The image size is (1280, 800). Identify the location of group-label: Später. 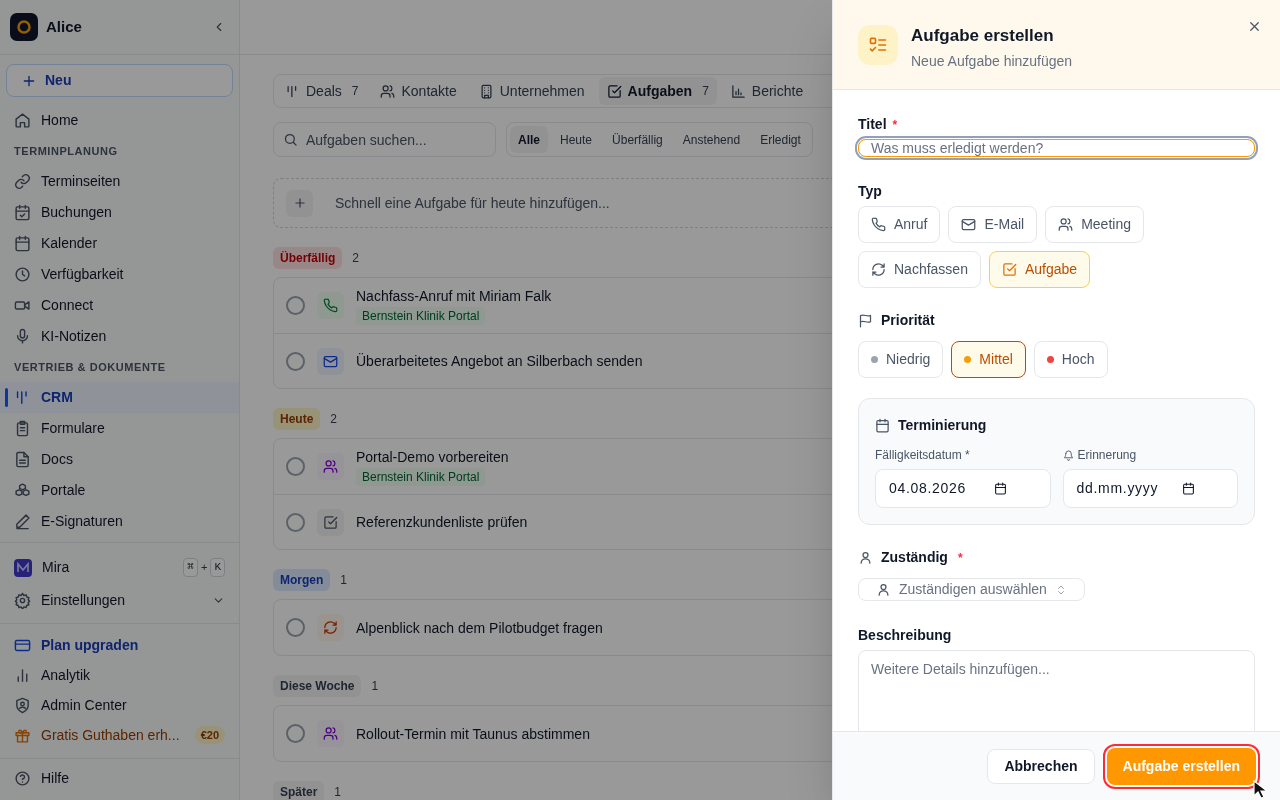
(299, 790).